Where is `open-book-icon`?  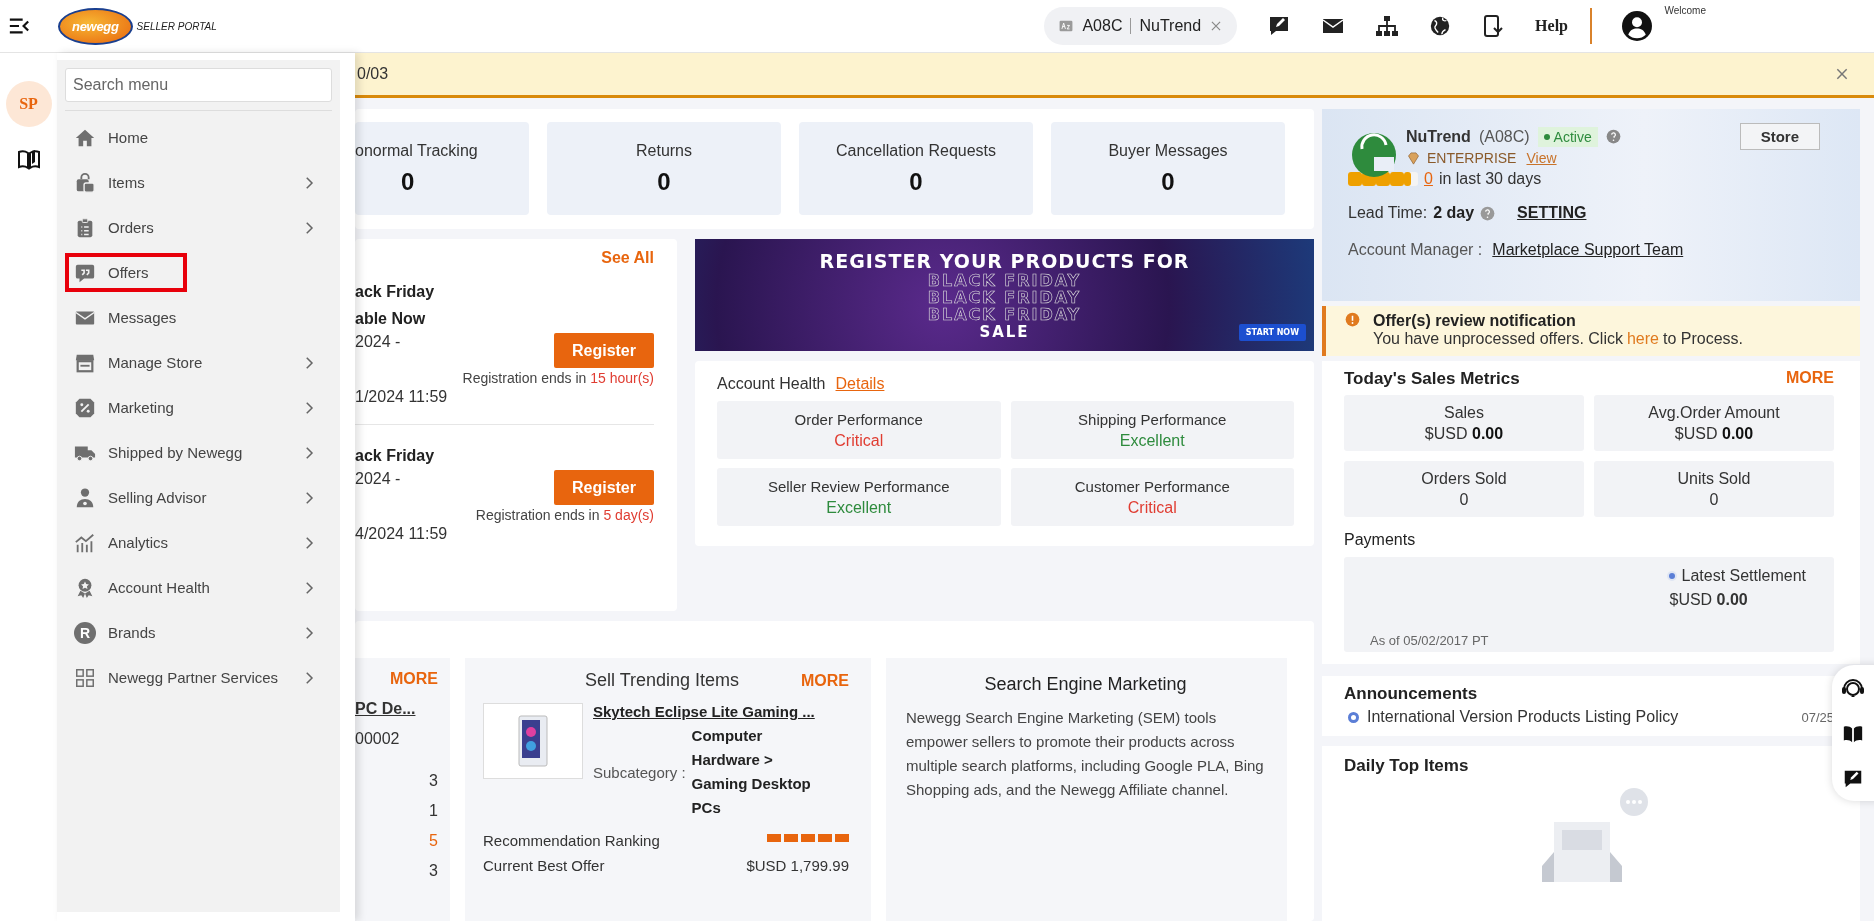 open-book-icon is located at coordinates (28, 159).